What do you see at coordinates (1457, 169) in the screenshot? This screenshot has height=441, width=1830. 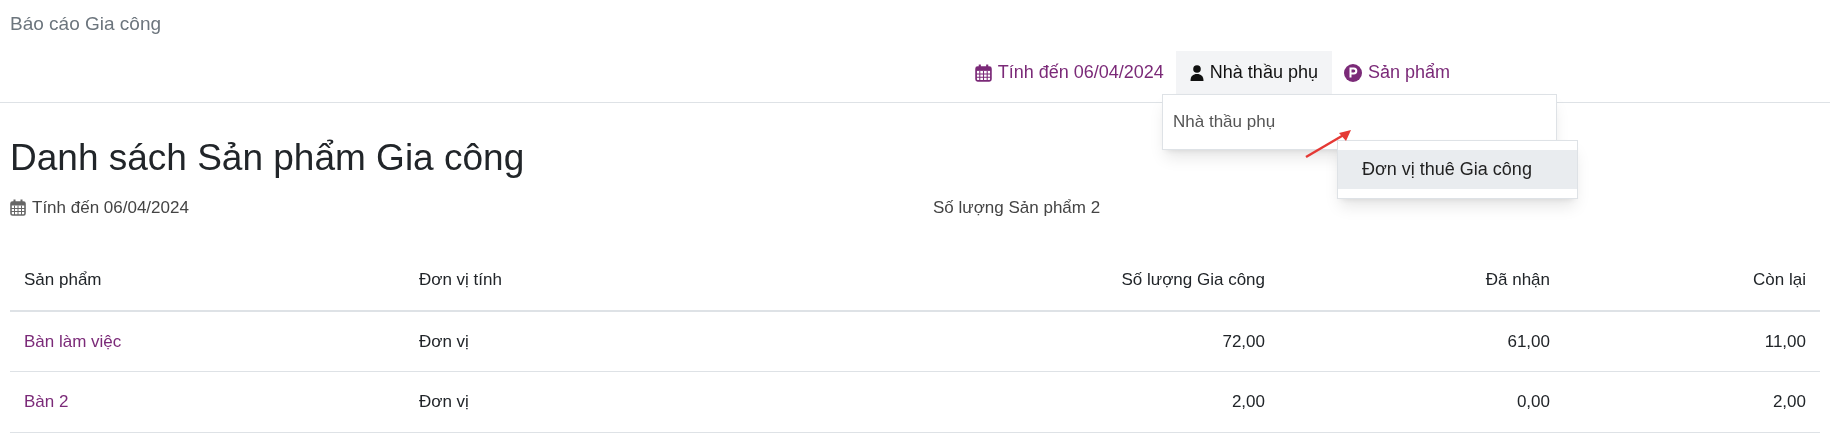 I see `suggestion-item: Đơn vị thuê Gia công` at bounding box center [1457, 169].